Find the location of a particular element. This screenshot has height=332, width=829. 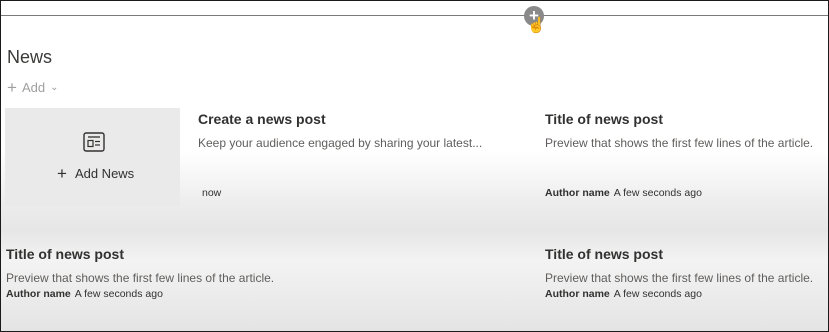

add-menu-label: Add is located at coordinates (33, 87).